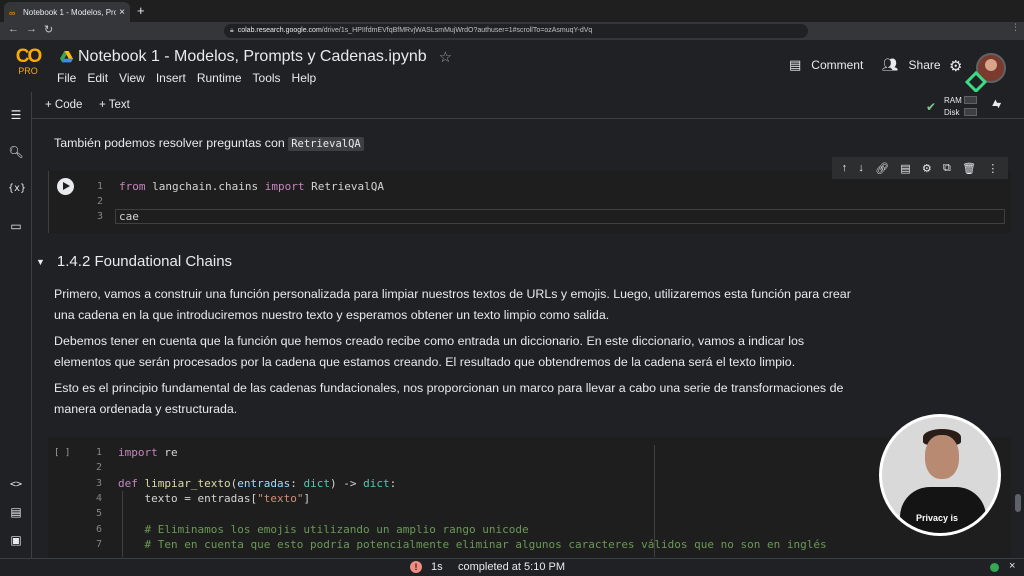  I want to click on add-code-button: + Code, so click(63, 105).